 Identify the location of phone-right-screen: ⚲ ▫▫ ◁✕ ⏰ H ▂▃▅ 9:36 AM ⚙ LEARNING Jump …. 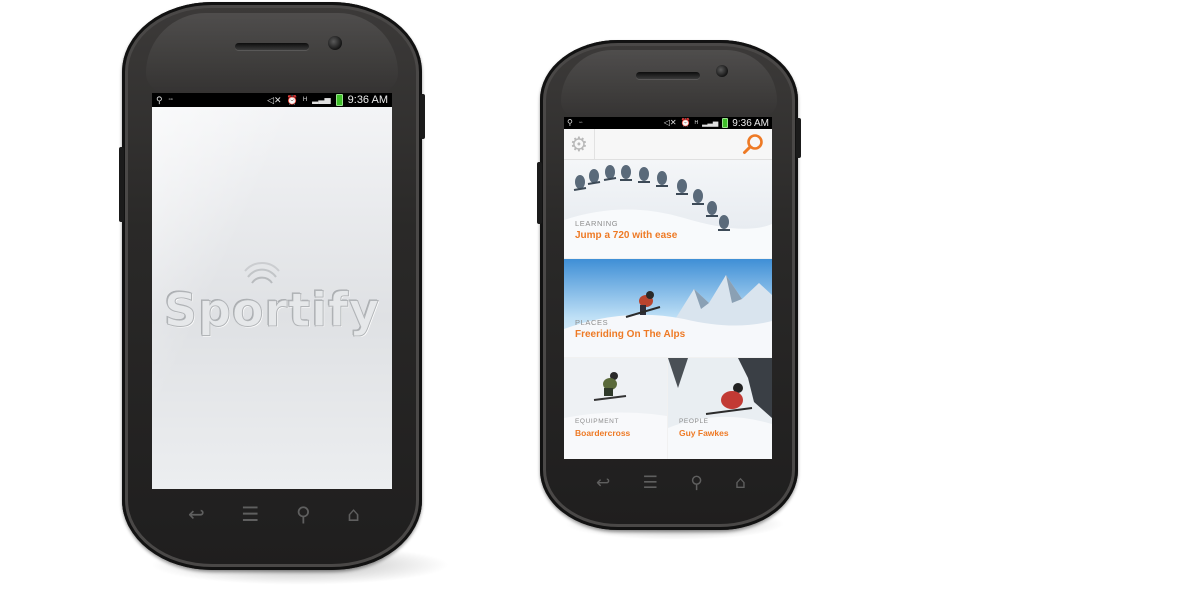
(668, 288).